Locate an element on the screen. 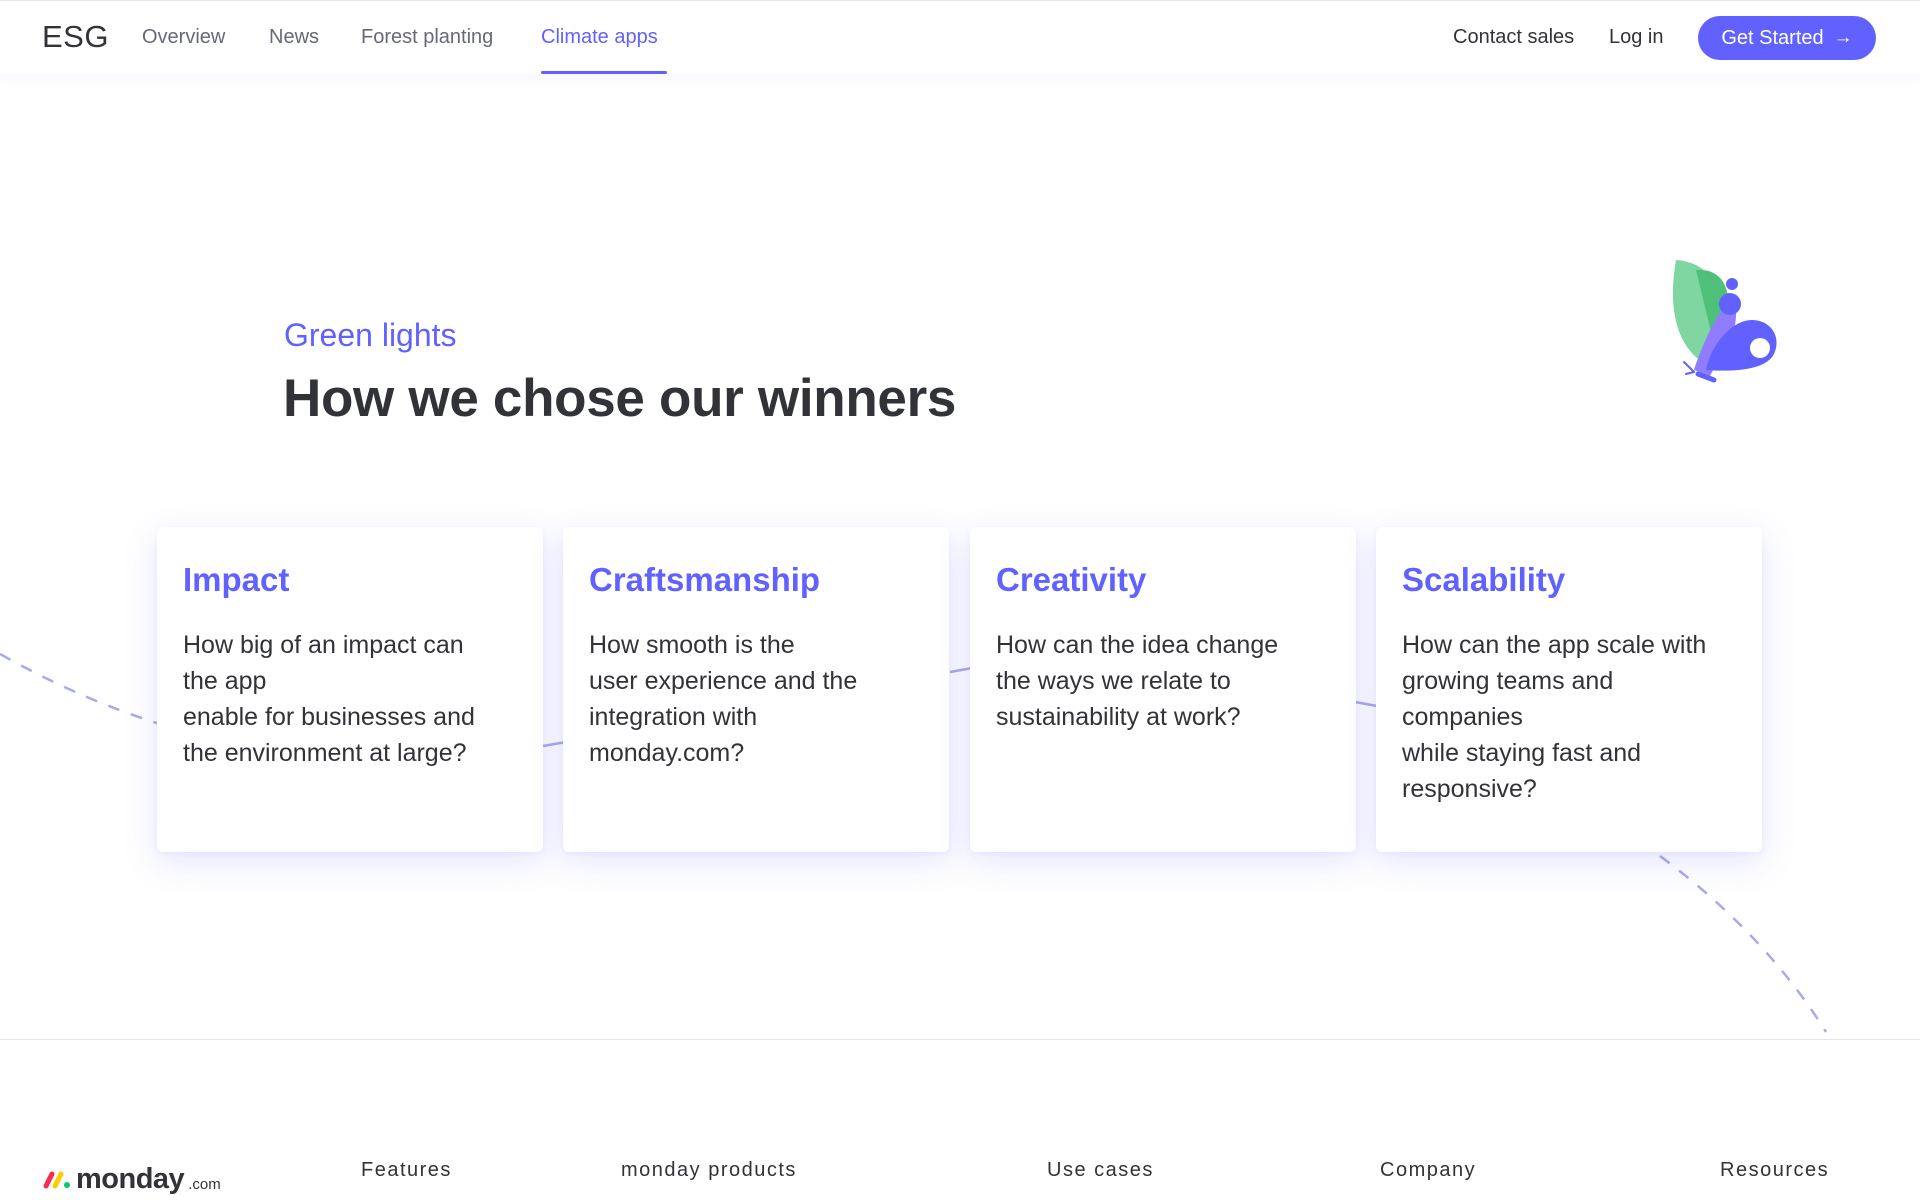 Image resolution: width=1920 pixels, height=1200 pixels. logo-suffix: .com is located at coordinates (204, 1184).